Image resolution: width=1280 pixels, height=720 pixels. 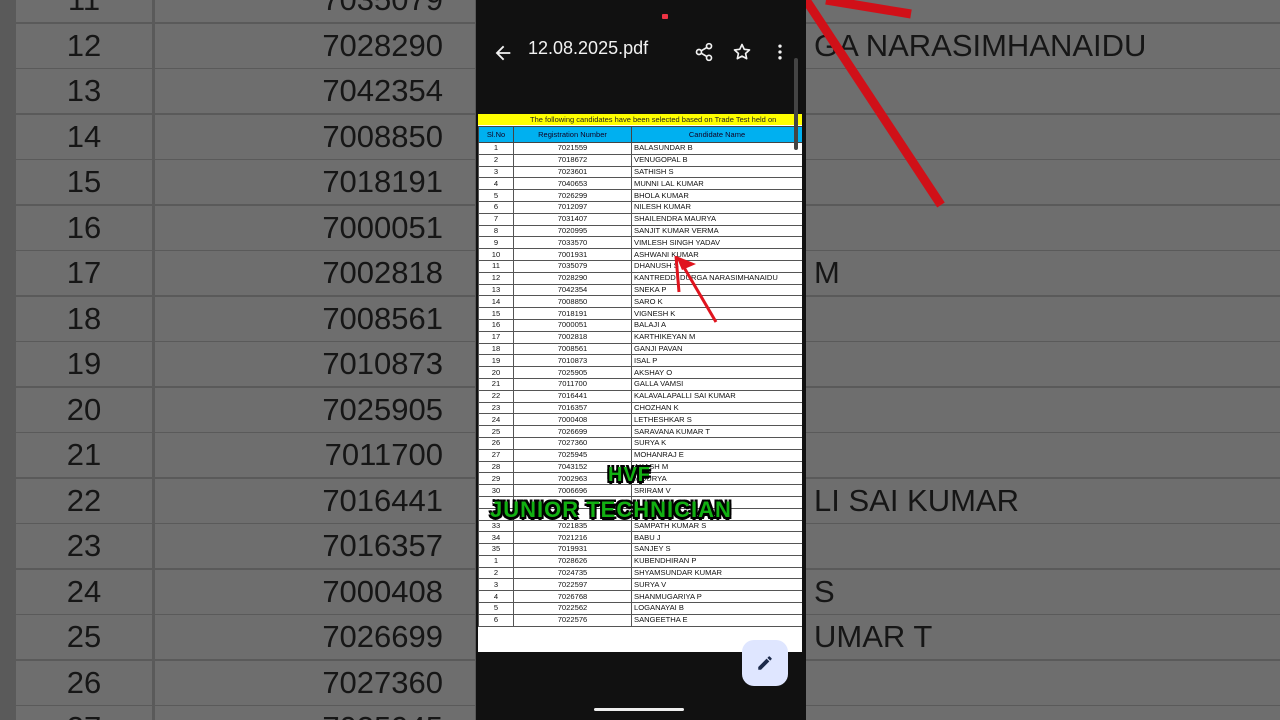 What do you see at coordinates (716, 420) in the screenshot?
I see `cell-name: LETHESHKAR S` at bounding box center [716, 420].